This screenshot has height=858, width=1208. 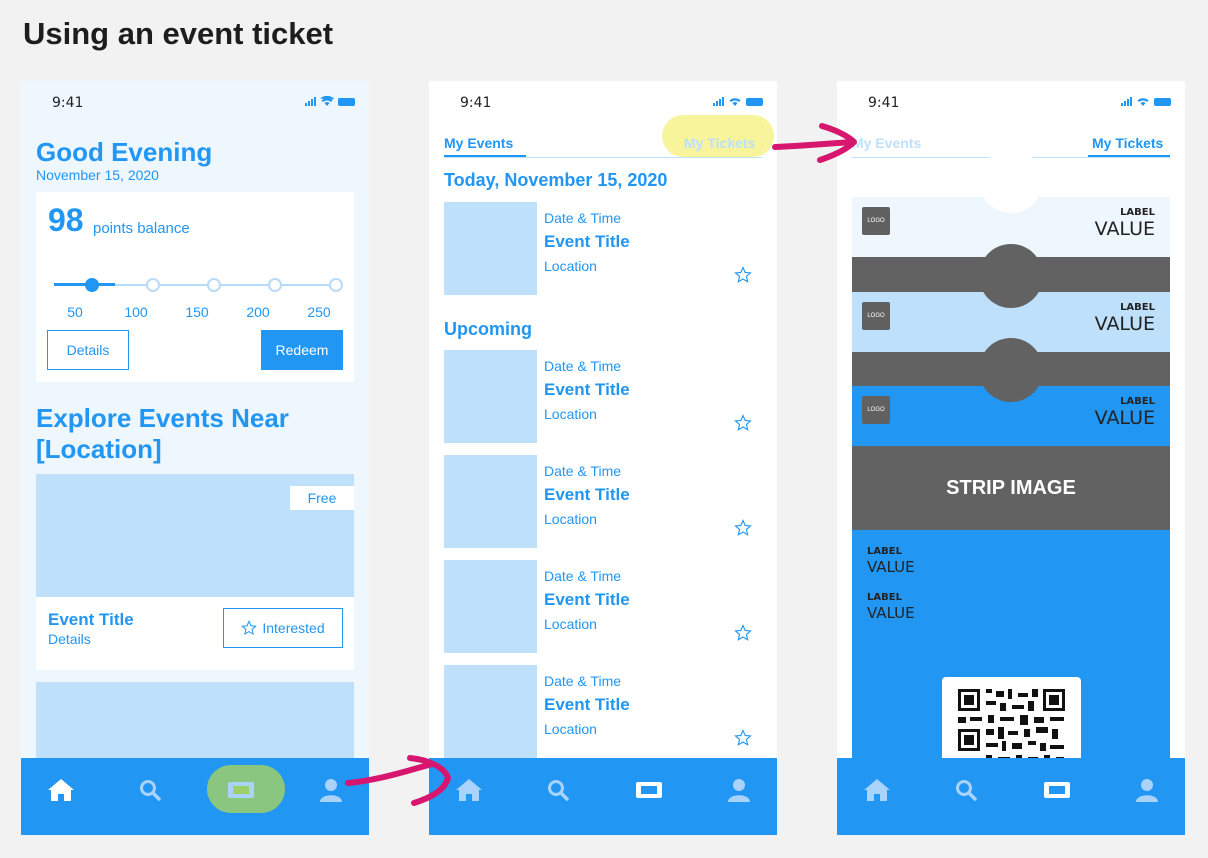 What do you see at coordinates (198, 286) in the screenshot?
I see `points-slider` at bounding box center [198, 286].